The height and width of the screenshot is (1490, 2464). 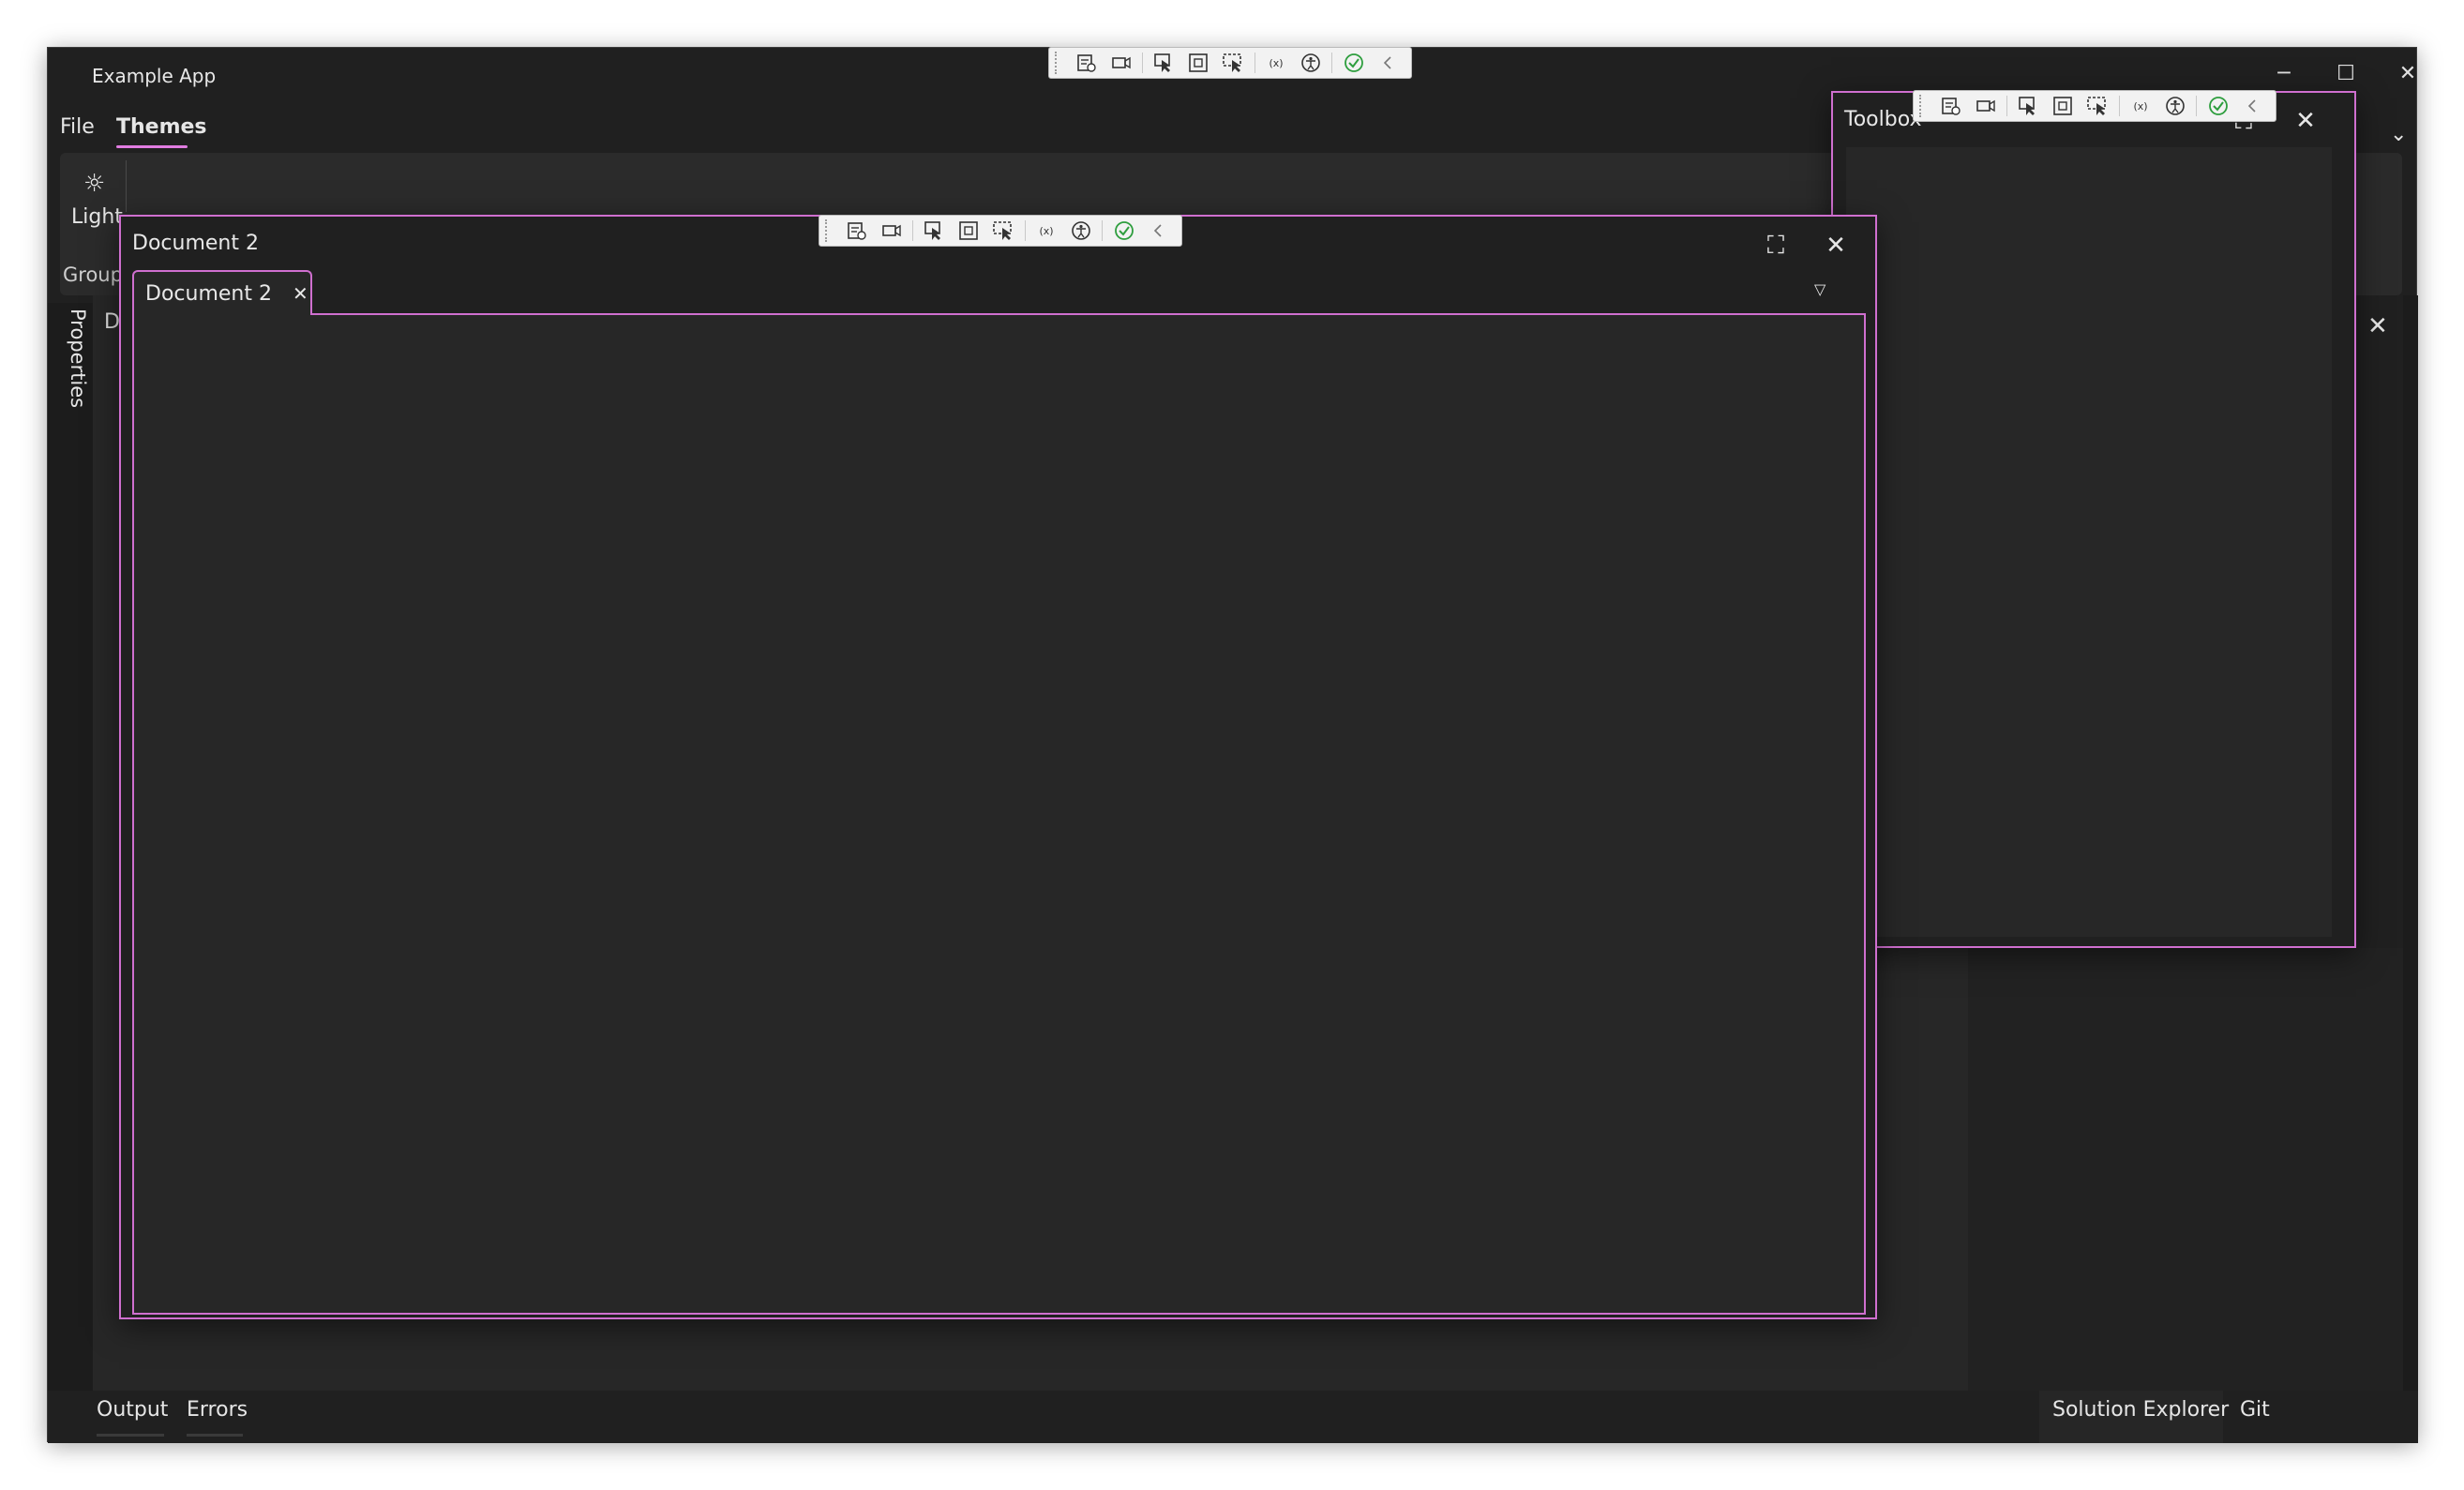 What do you see at coordinates (2398, 135) in the screenshot?
I see `chevron-down-icon: ⌄` at bounding box center [2398, 135].